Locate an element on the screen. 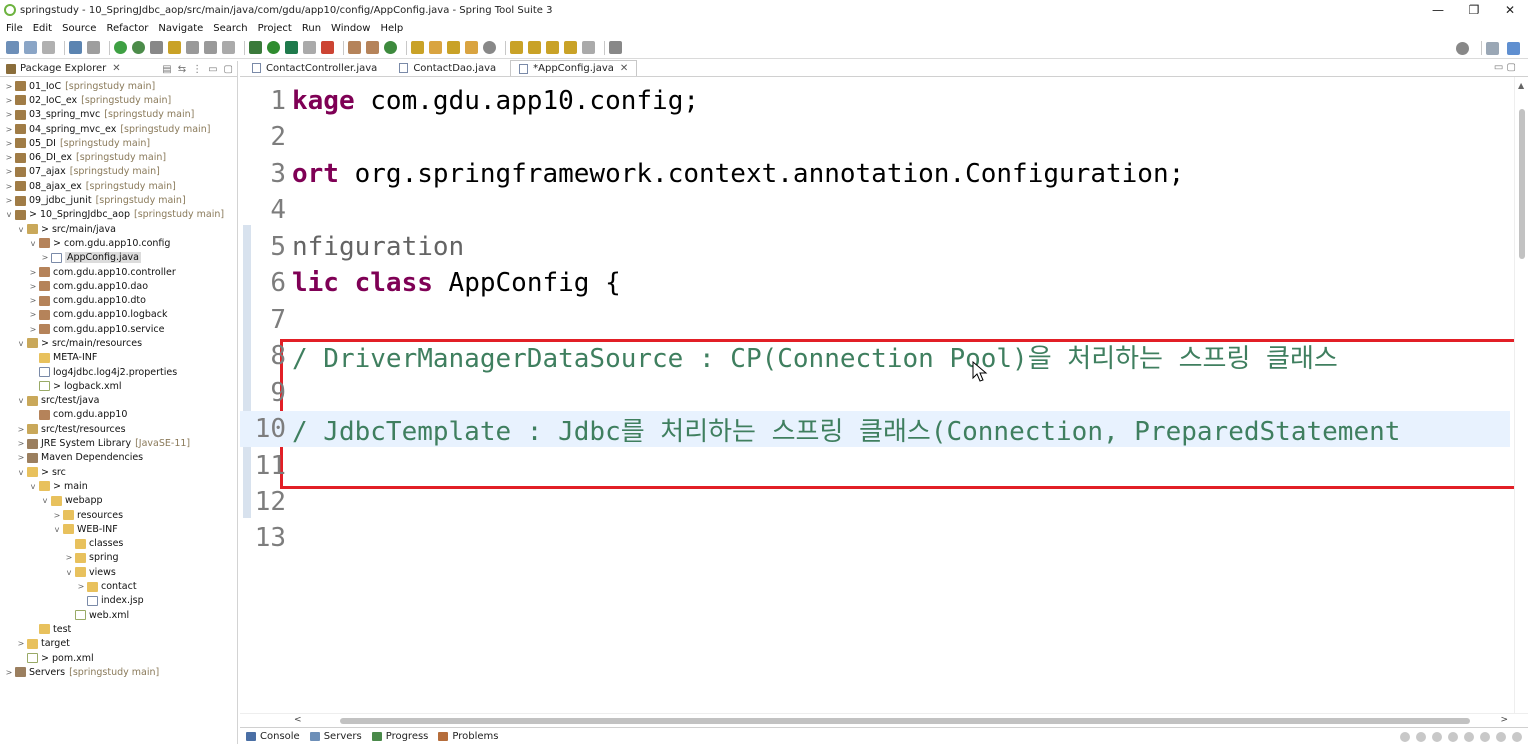 The image size is (1528, 744). tree-item: > contact is located at coordinates (118, 586).